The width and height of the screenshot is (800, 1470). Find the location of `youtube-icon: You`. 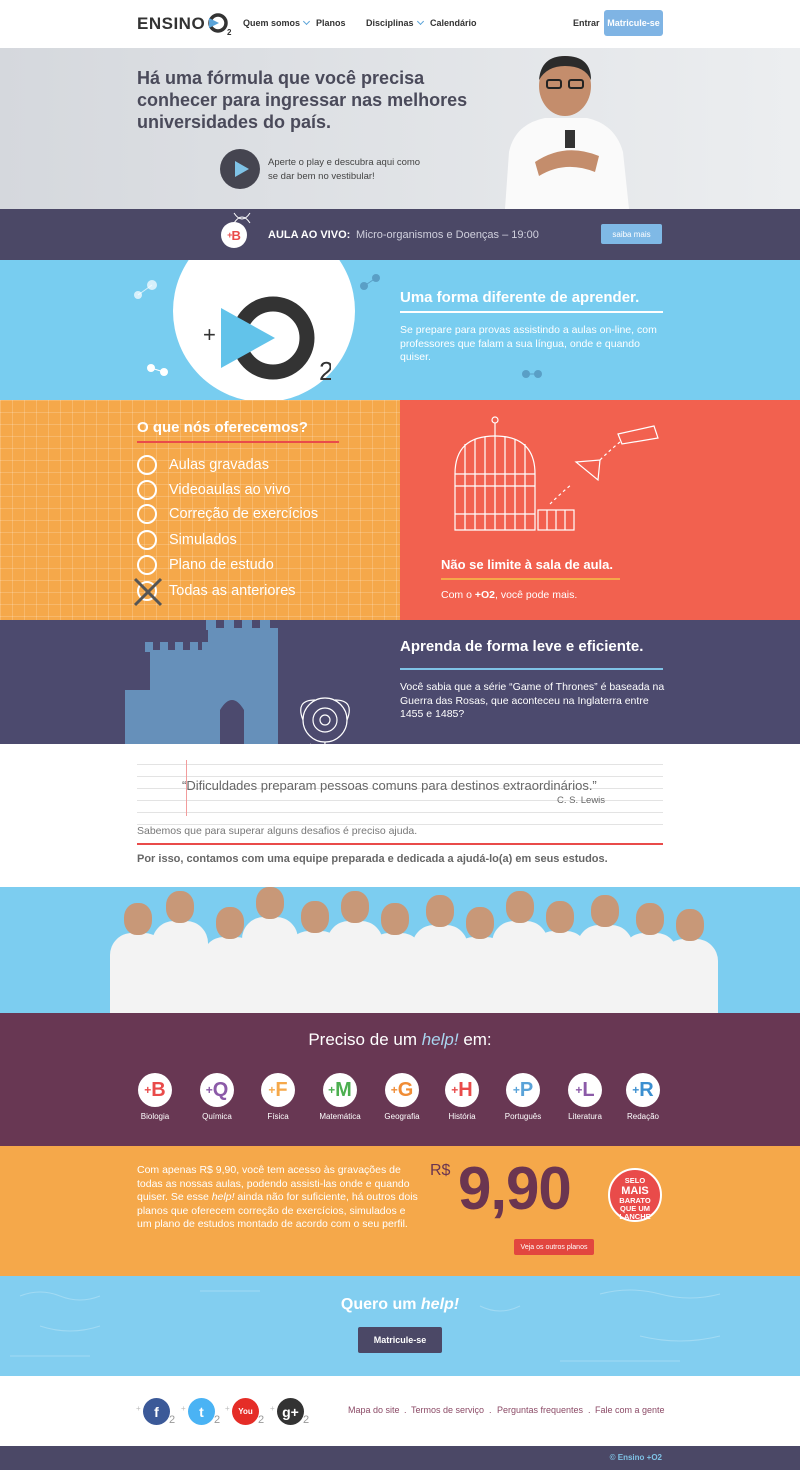

youtube-icon: You is located at coordinates (245, 1411).